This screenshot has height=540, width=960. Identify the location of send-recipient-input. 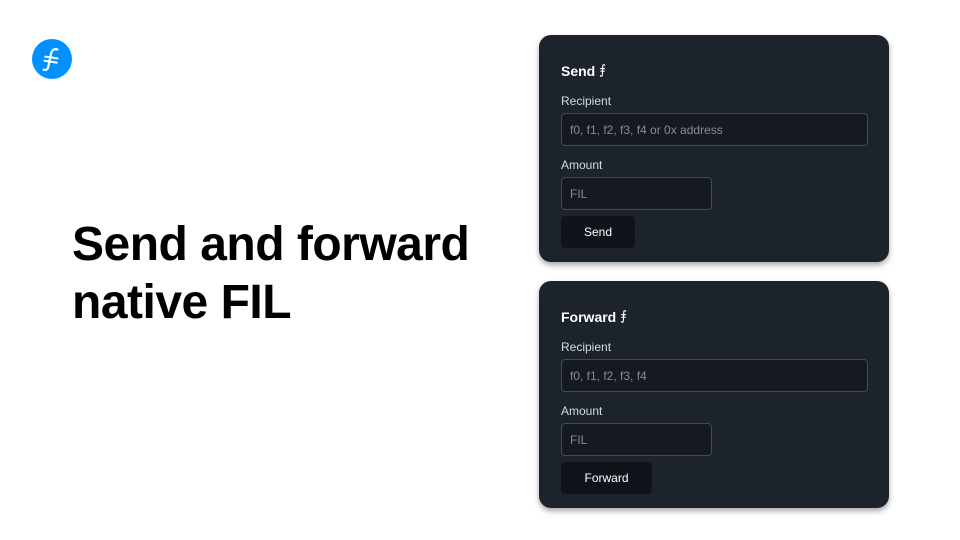
(714, 129).